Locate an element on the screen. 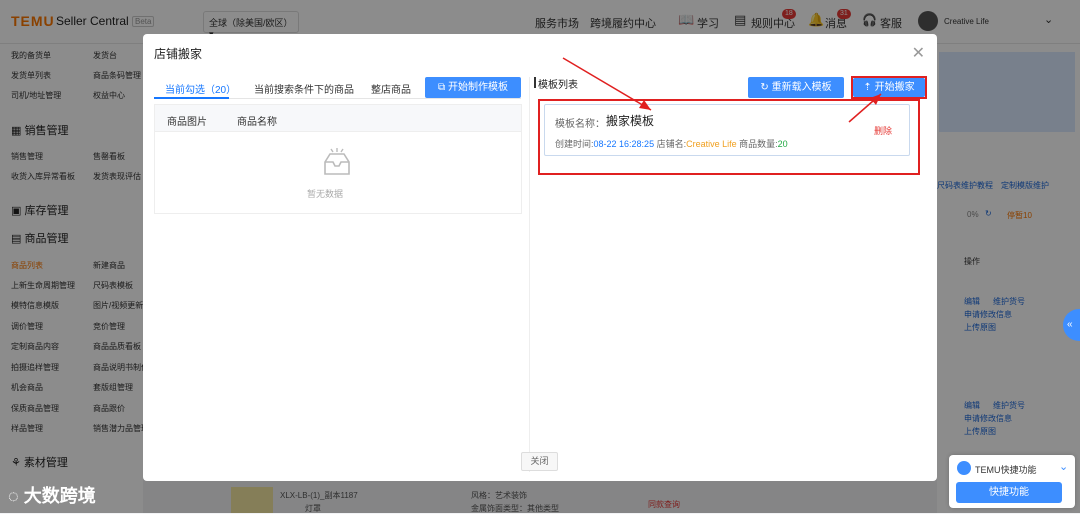 This screenshot has height=514, width=1080. template-icon: ⧉ is located at coordinates (442, 87).